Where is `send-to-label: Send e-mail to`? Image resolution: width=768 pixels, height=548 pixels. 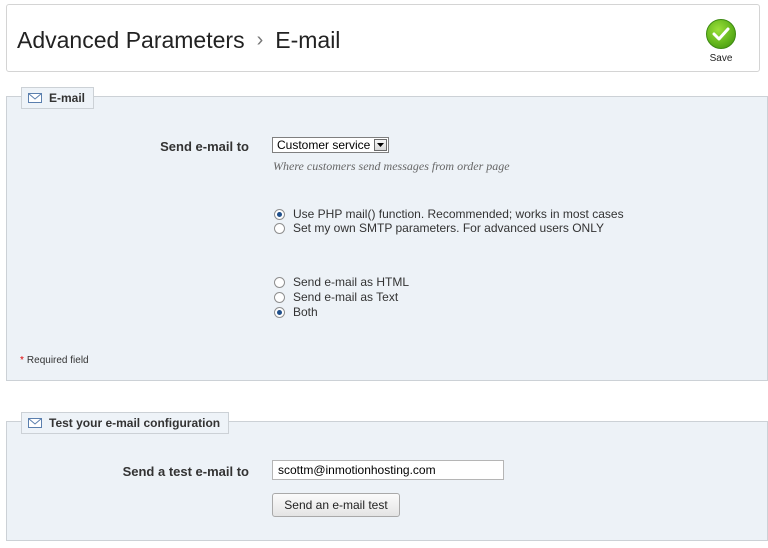 send-to-label: Send e-mail to is located at coordinates (204, 146).